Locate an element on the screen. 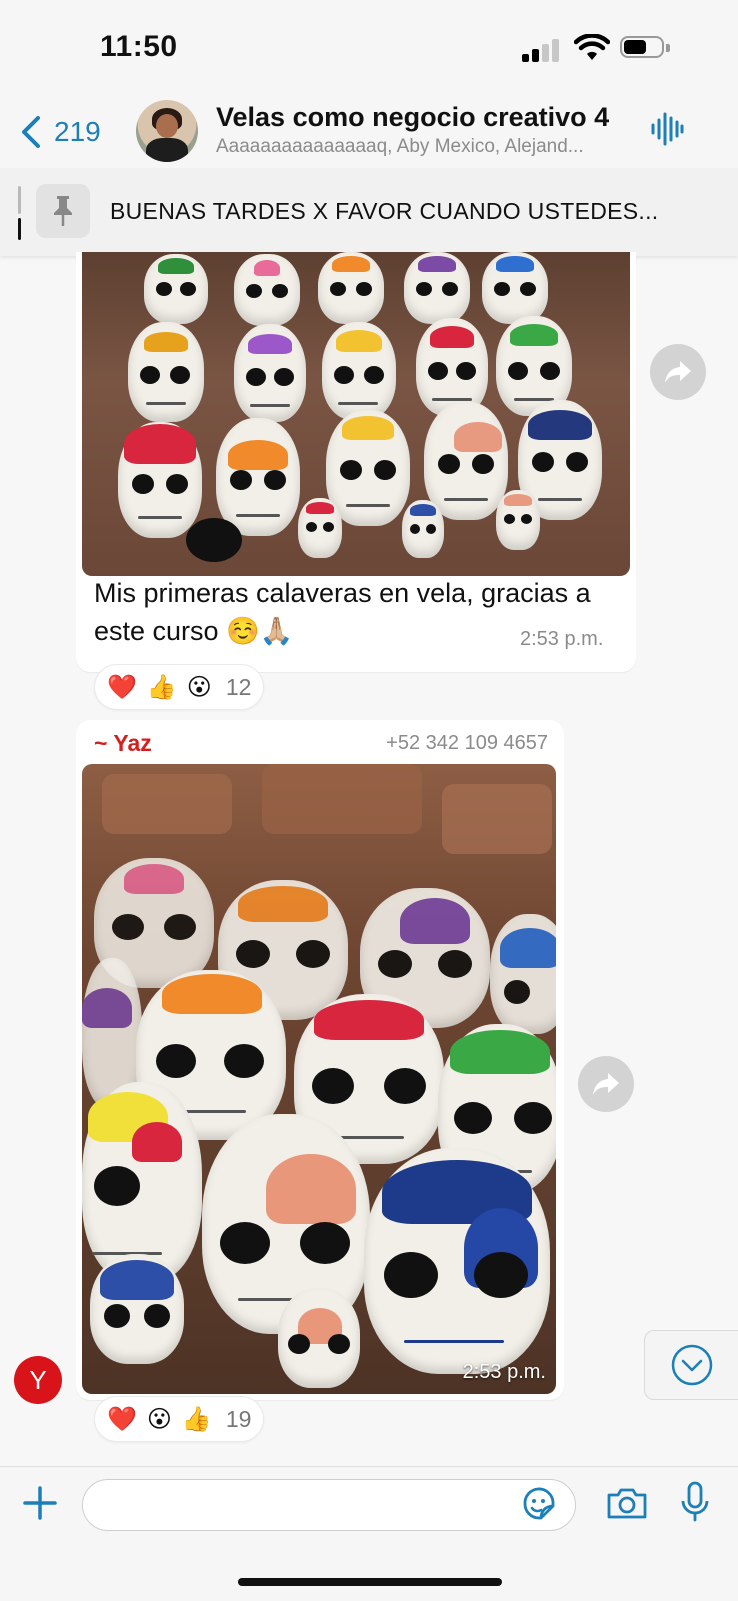 The height and width of the screenshot is (1601, 738). home-indicator is located at coordinates (370, 1582).